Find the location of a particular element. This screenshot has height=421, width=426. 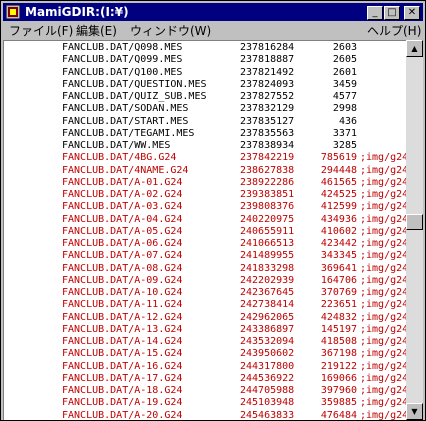

file-size-cell: 397960 is located at coordinates (327, 390).